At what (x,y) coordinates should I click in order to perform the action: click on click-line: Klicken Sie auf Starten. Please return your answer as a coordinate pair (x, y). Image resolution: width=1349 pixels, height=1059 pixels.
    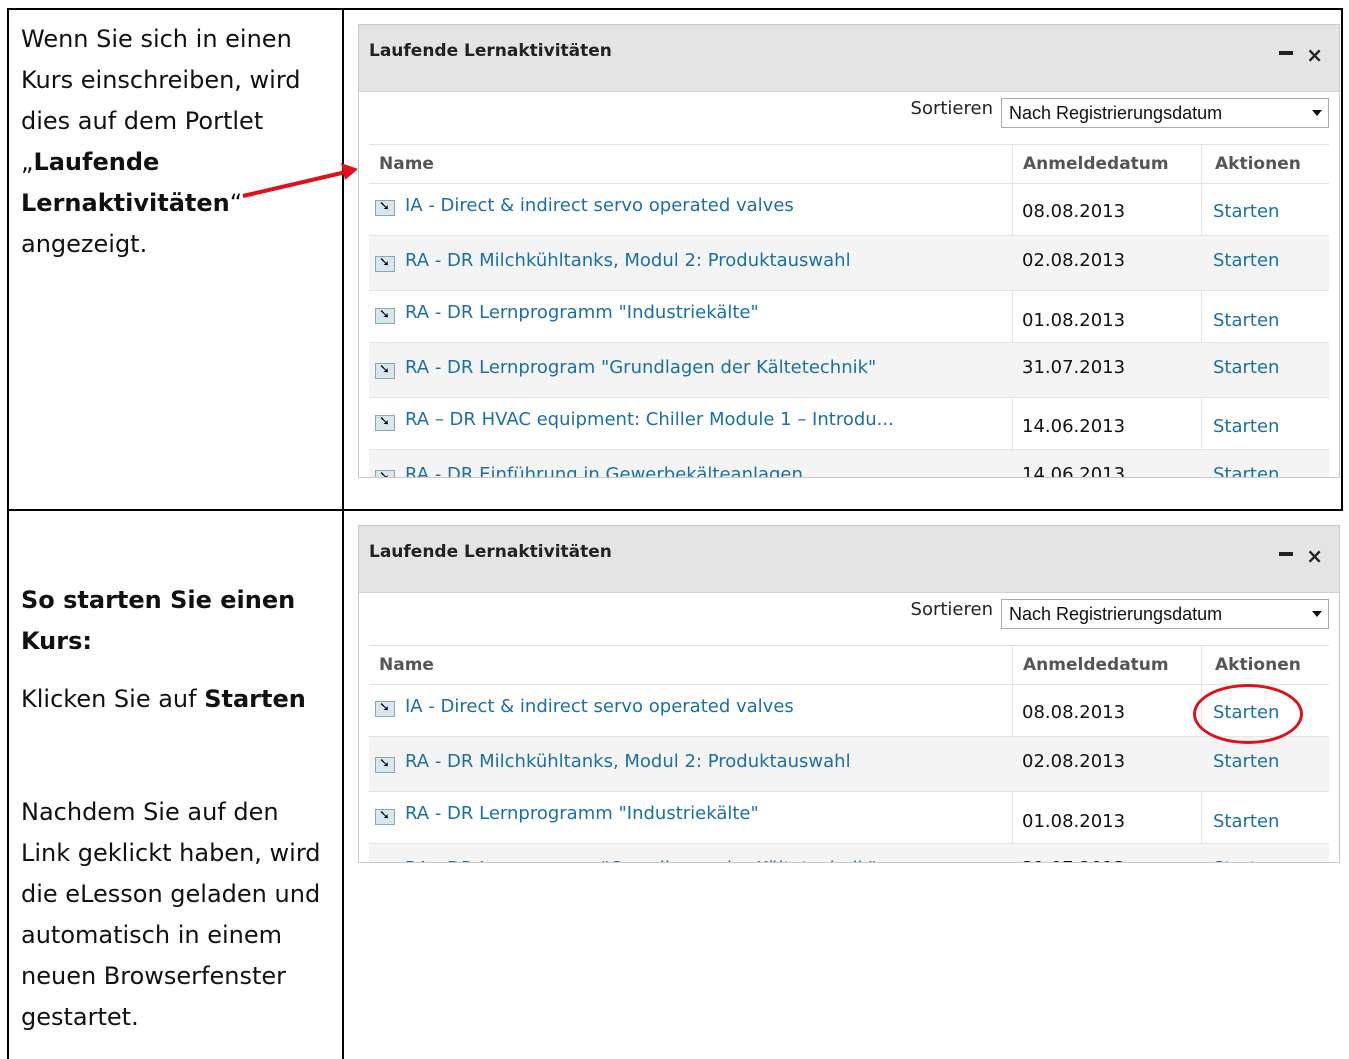
    Looking at the image, I should click on (177, 699).